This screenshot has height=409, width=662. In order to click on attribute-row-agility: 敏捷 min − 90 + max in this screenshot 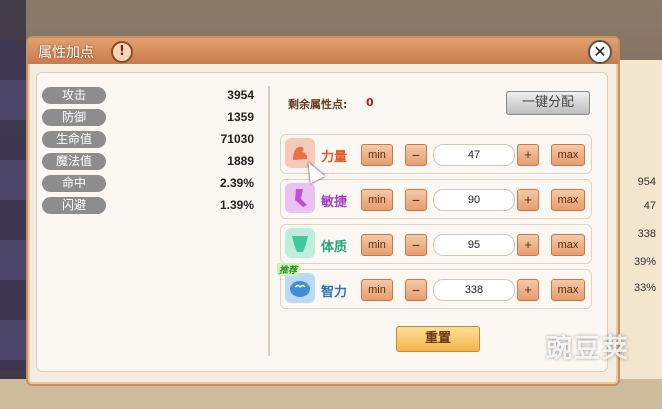, I will do `click(436, 199)`.